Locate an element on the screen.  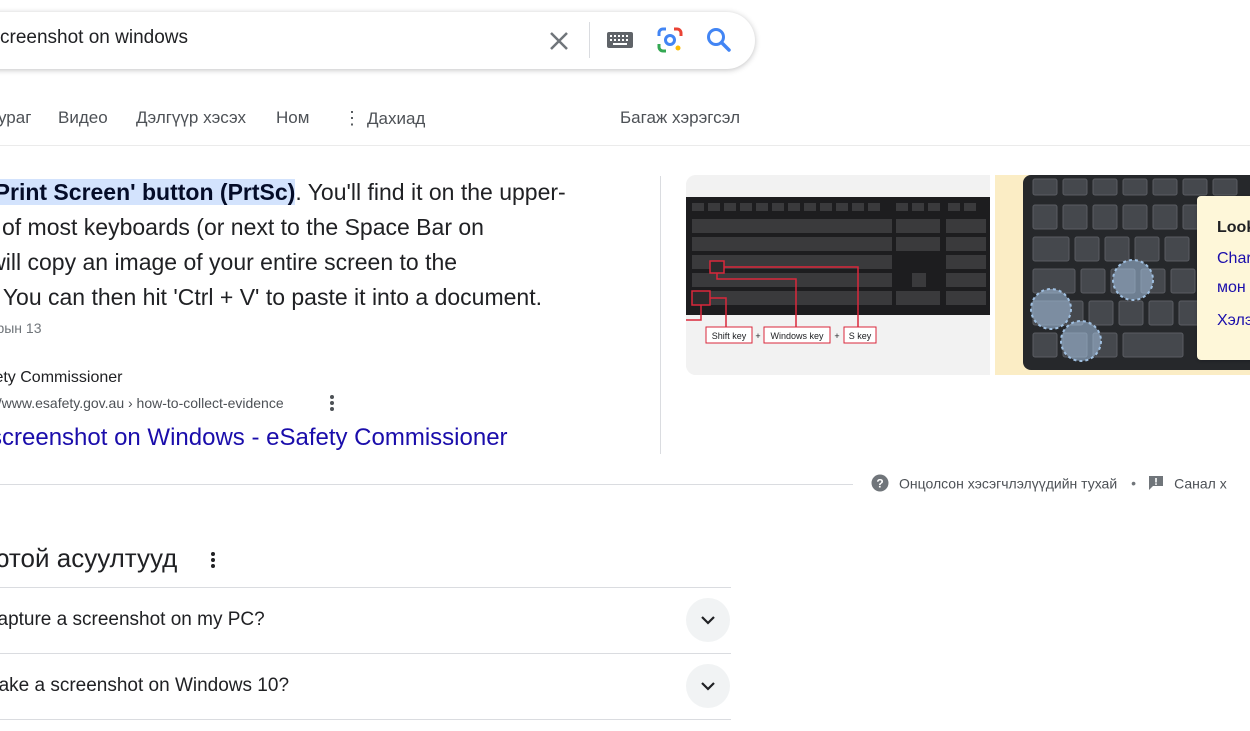
popup-link: мон is located at coordinates (1231, 288).